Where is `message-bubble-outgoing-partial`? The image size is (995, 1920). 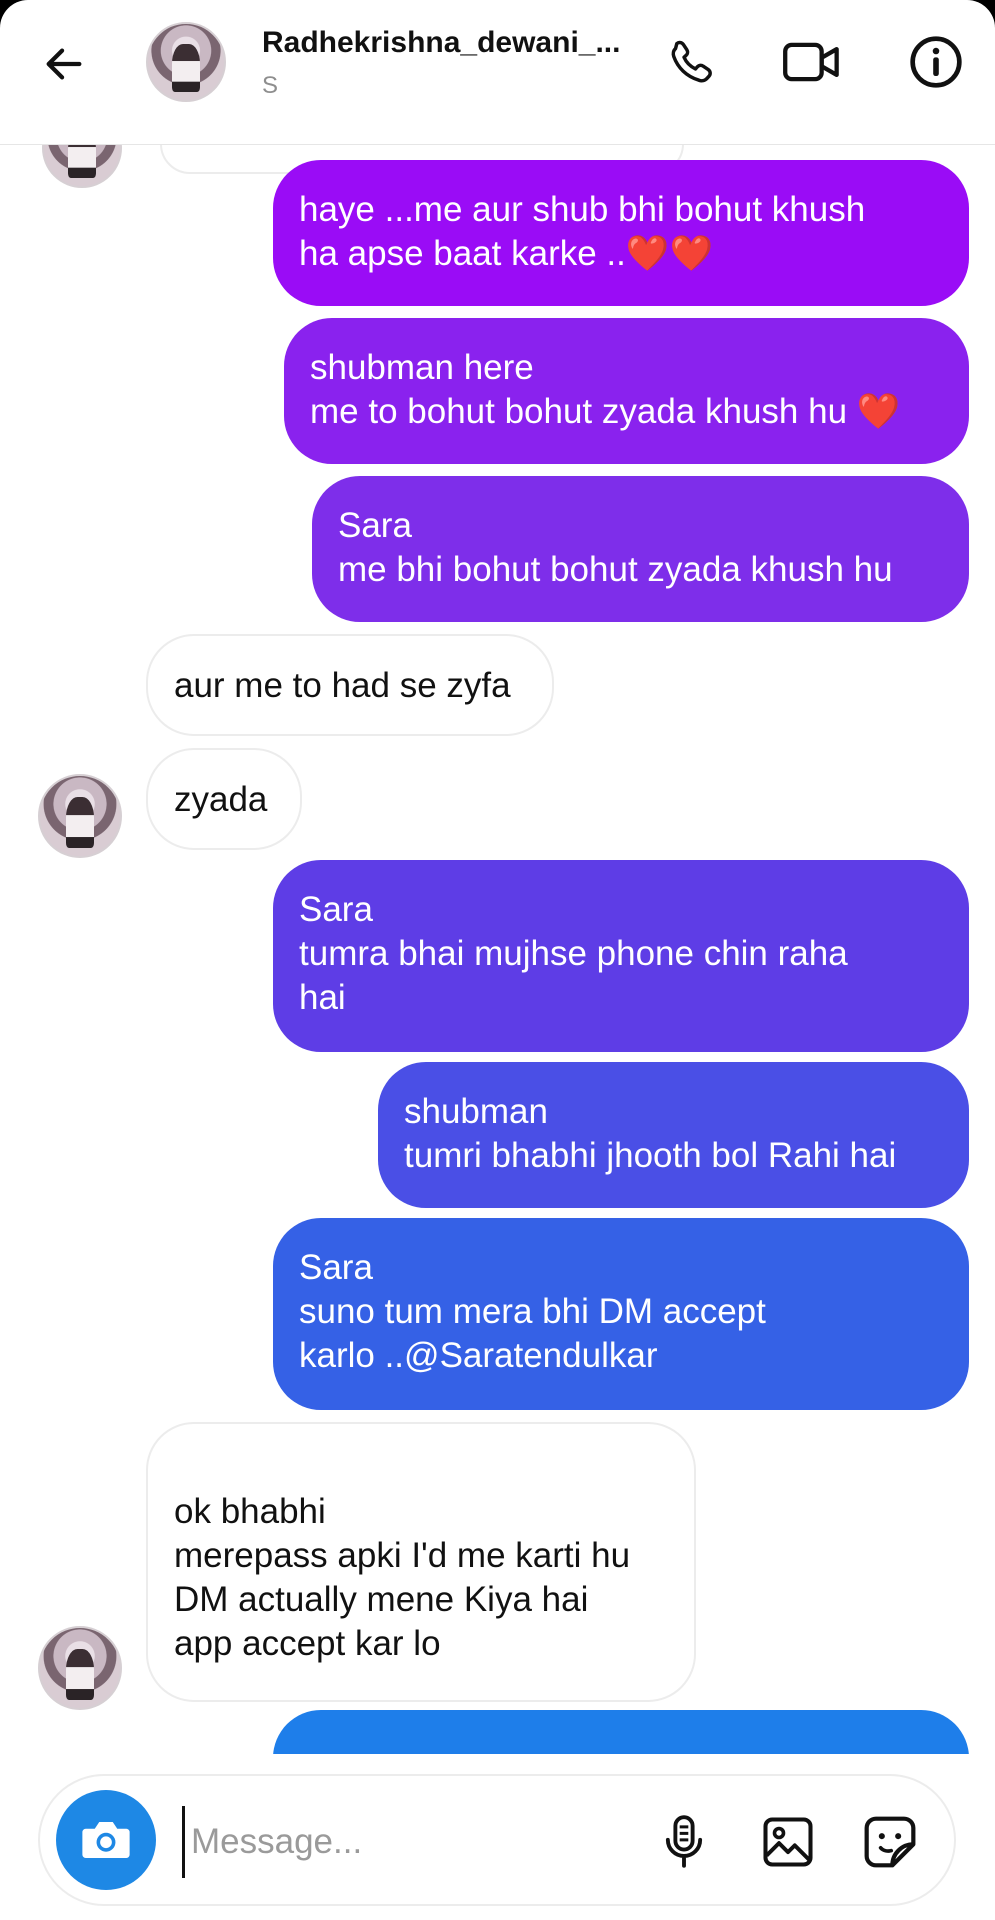 message-bubble-outgoing-partial is located at coordinates (621, 1732).